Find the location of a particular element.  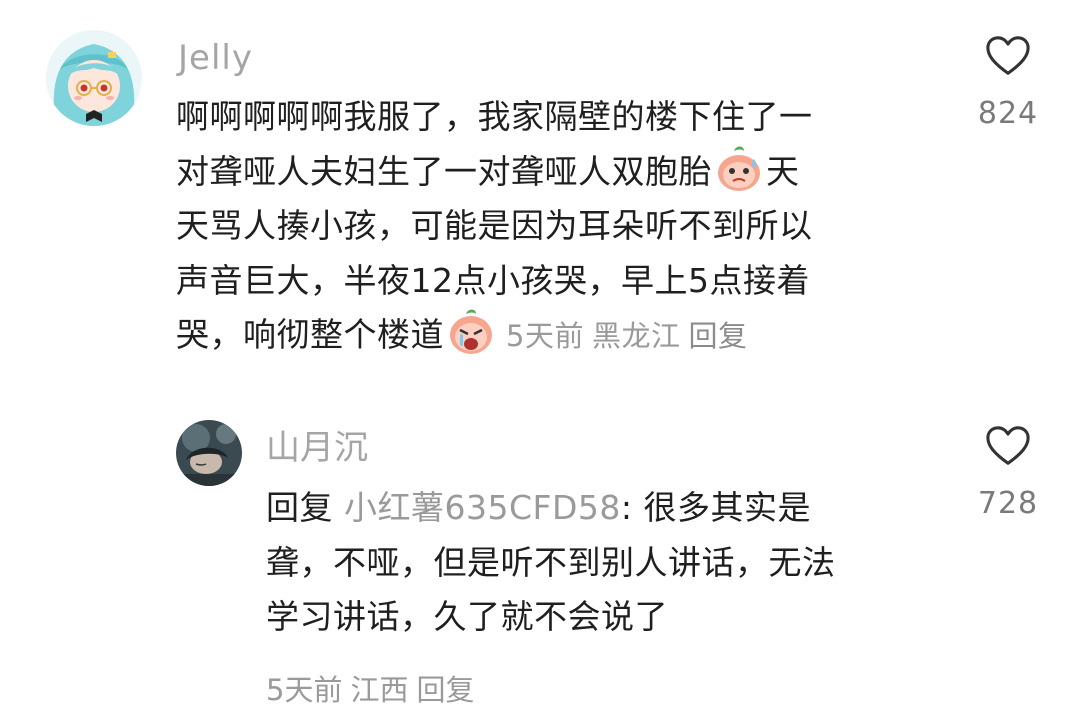

username: 山月沉 is located at coordinates (317, 448).